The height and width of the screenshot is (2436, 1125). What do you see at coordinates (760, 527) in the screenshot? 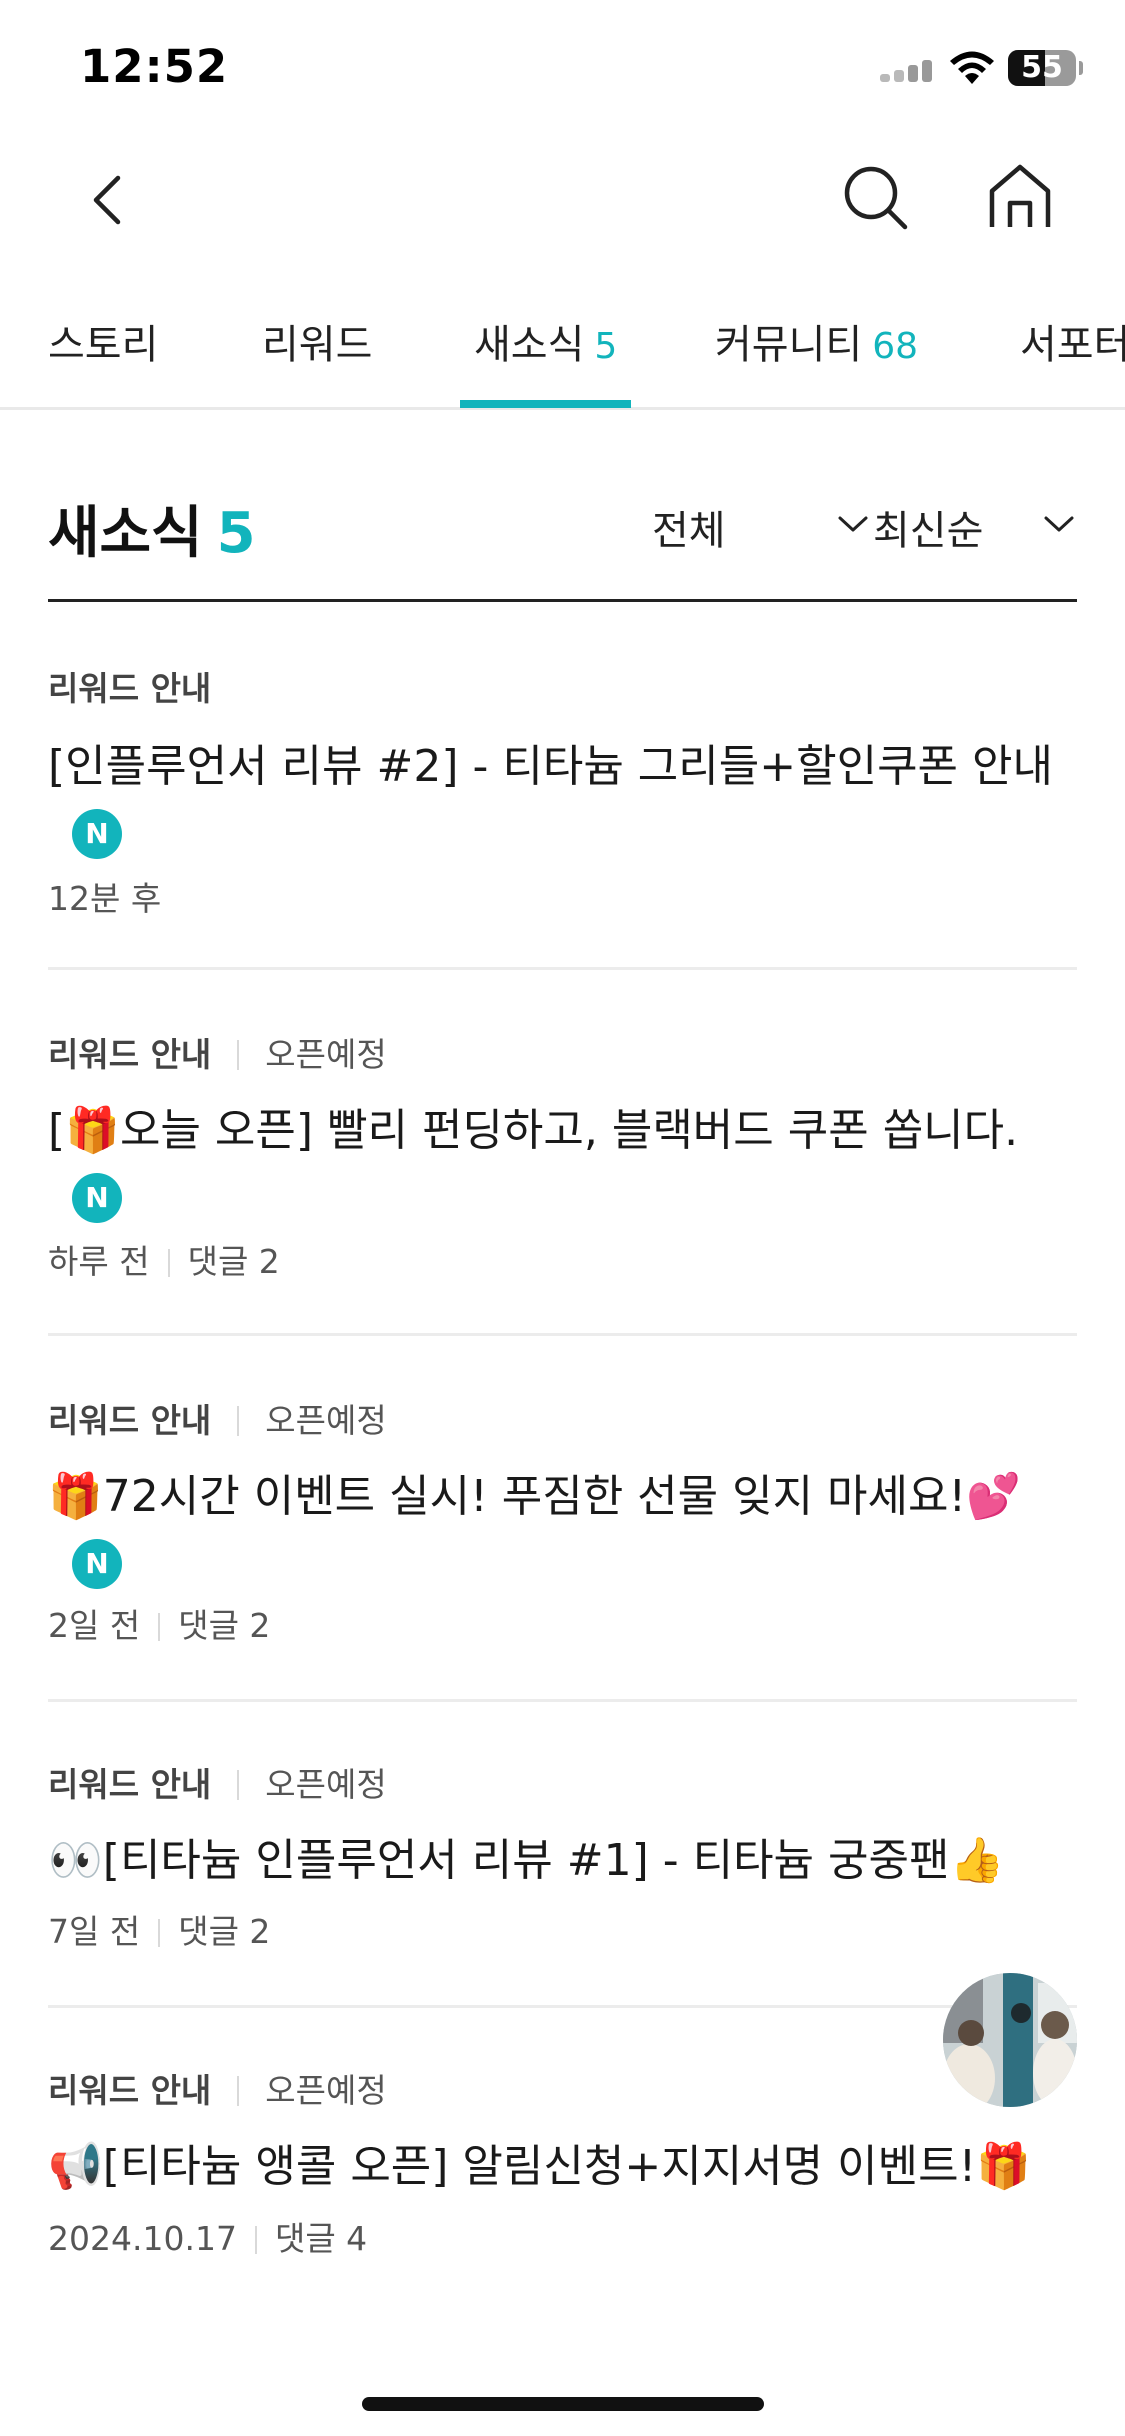
I see `filter-type-dropdown: 전체` at bounding box center [760, 527].